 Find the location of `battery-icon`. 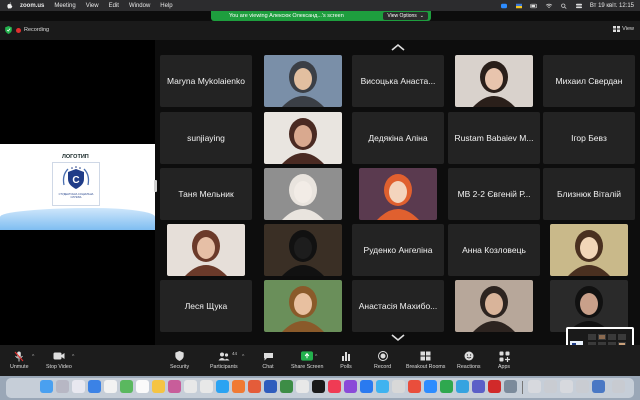

battery-icon is located at coordinates (534, 6).